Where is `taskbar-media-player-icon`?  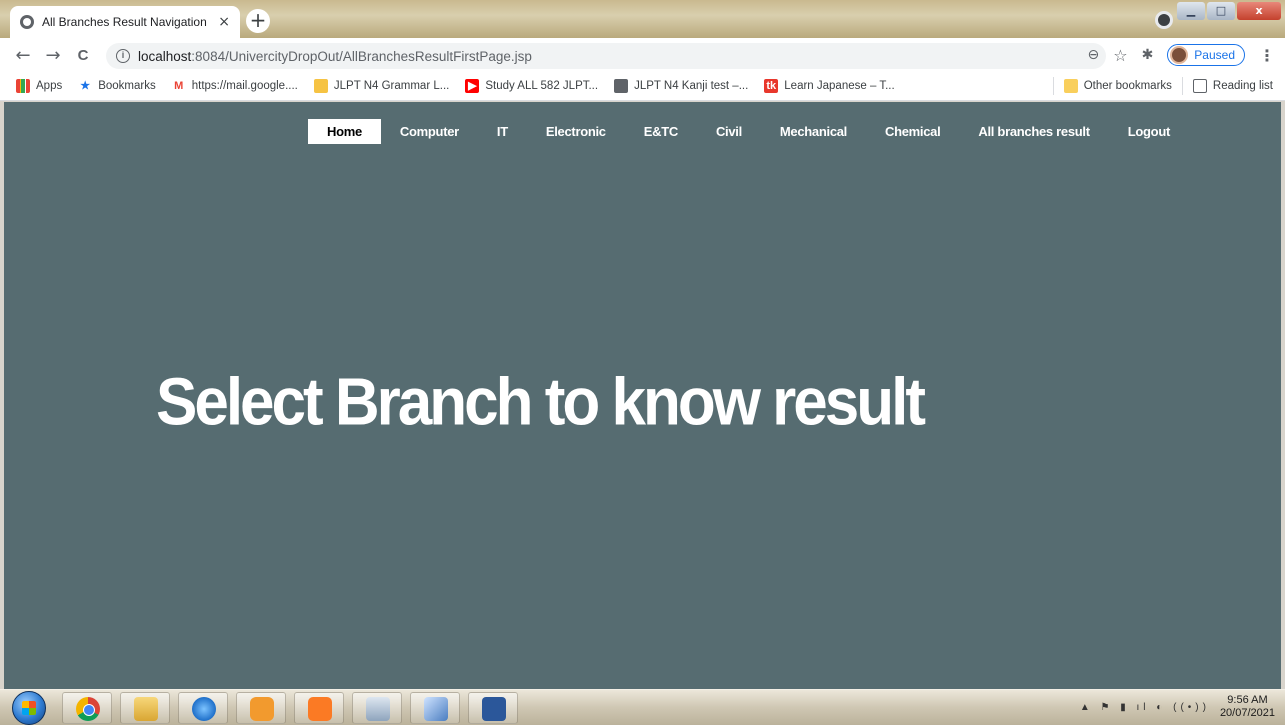 taskbar-media-player-icon is located at coordinates (261, 708).